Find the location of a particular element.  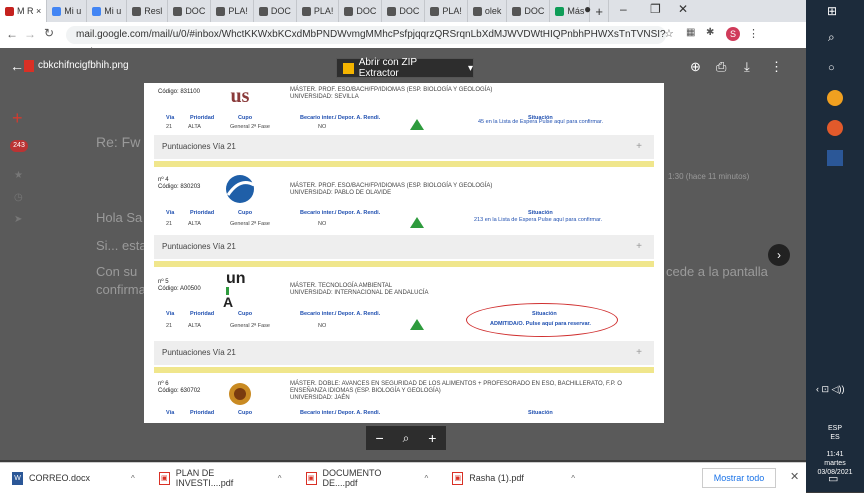

entry-2-via: 21 is located at coordinates (169, 224).